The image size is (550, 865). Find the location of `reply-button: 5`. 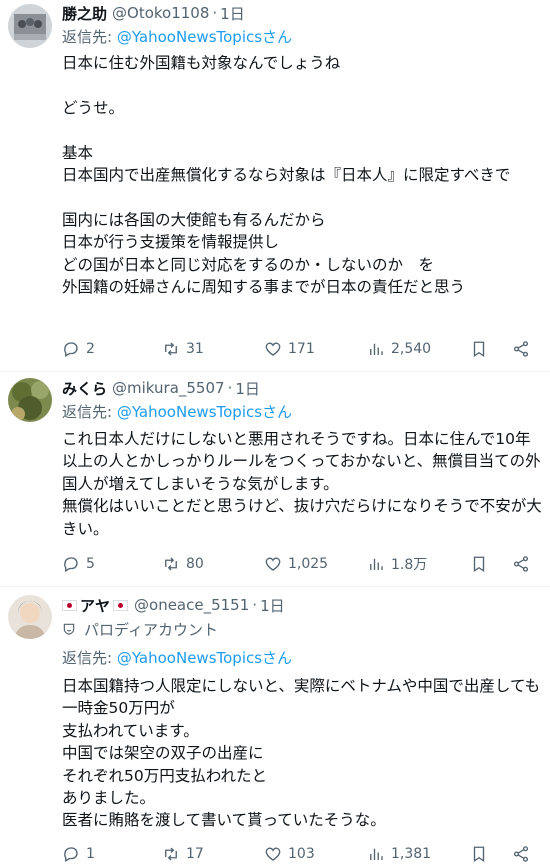

reply-button: 5 is located at coordinates (78, 564).